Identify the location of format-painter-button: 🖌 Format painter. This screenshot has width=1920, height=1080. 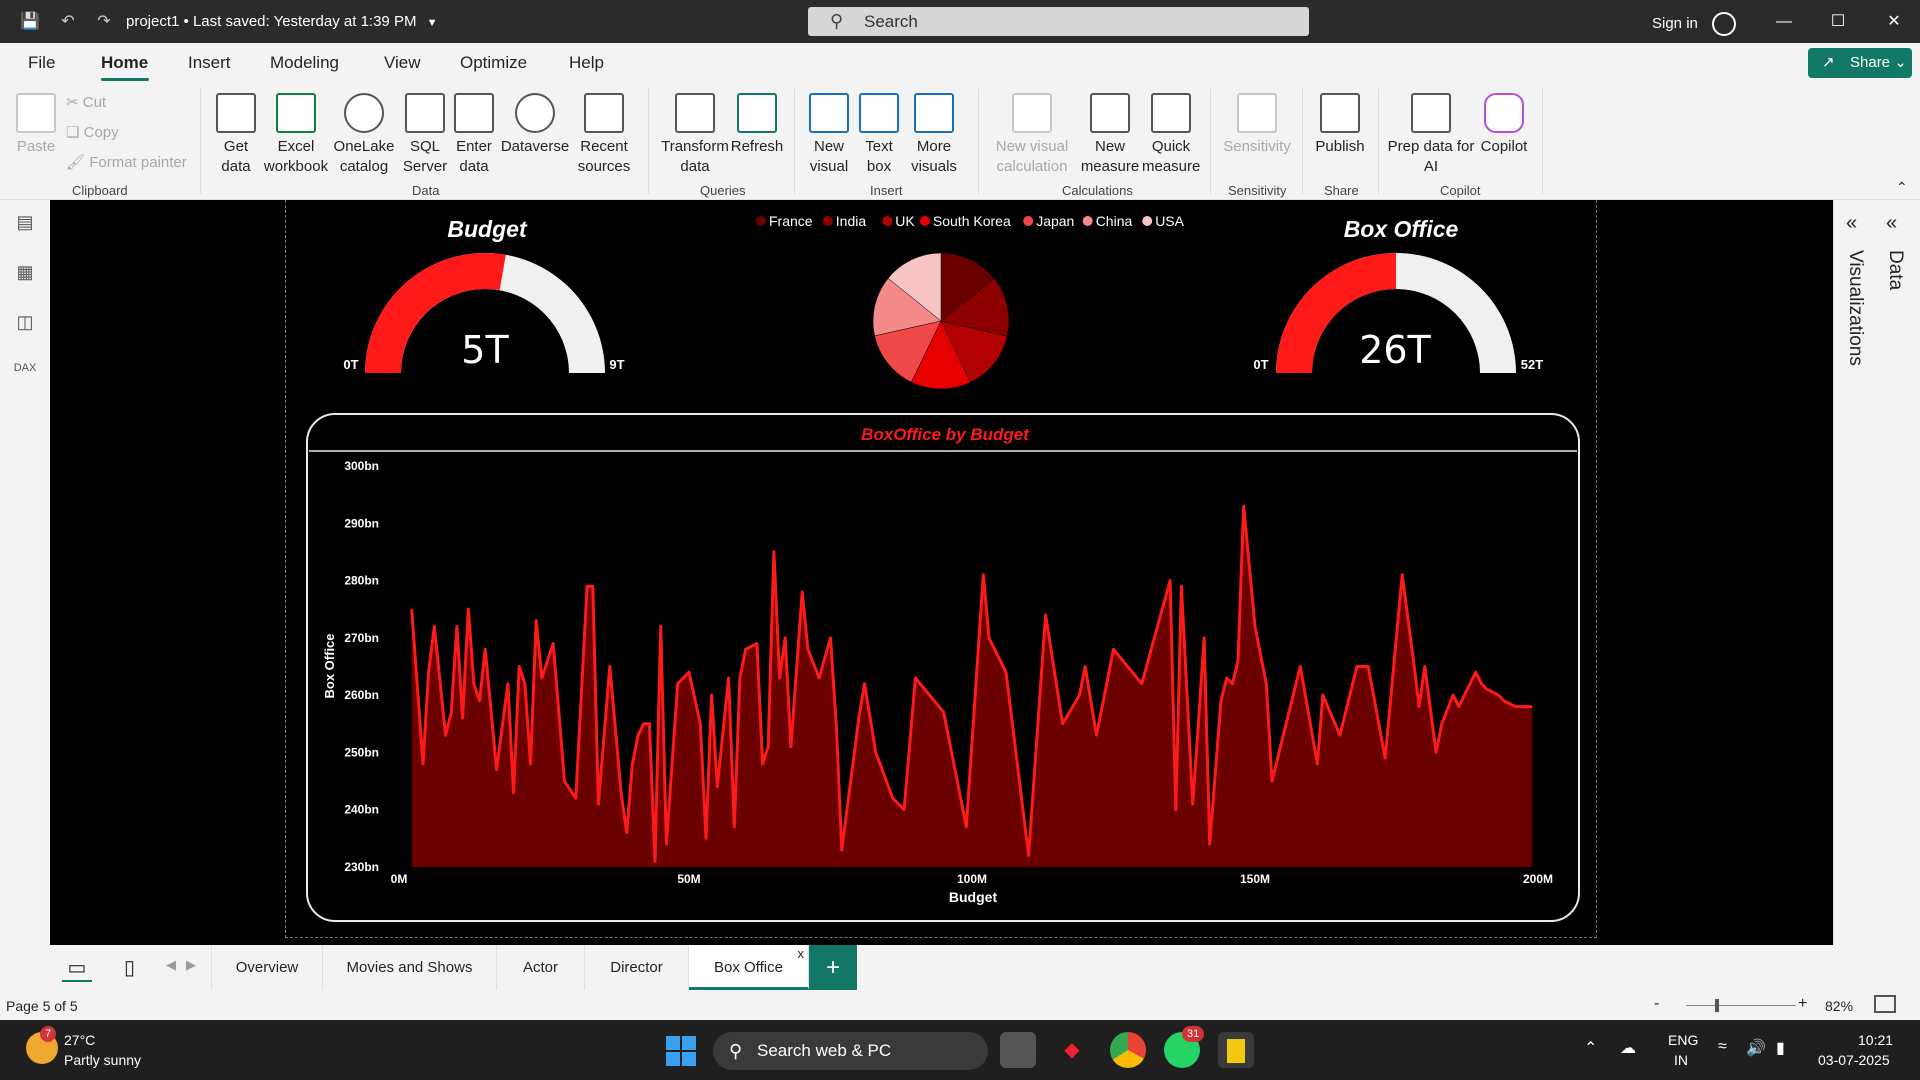
(126, 162).